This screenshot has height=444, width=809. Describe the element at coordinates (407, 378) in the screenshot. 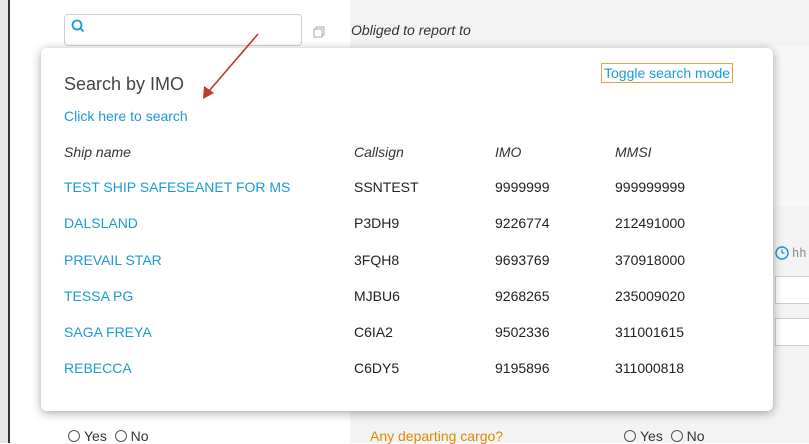

I see `ship-row: REBECCA C6DY5 9195896 311000818` at that location.